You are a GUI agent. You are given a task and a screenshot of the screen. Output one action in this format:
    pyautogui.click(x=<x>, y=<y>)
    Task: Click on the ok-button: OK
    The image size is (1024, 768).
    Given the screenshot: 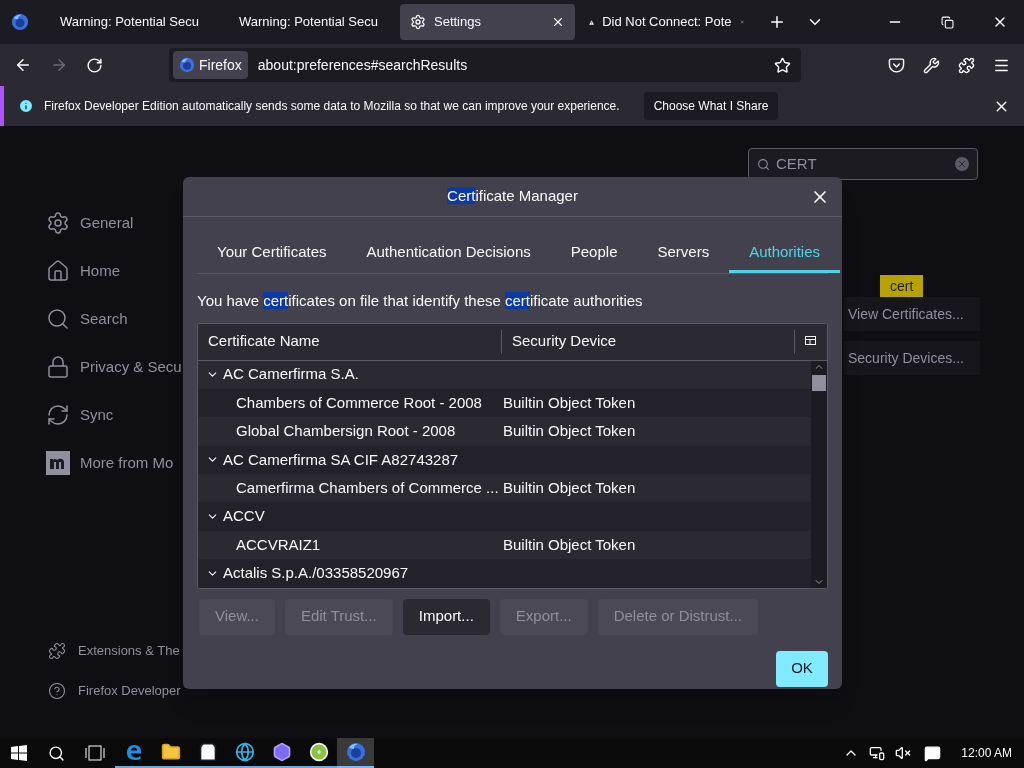 What is the action you would take?
    pyautogui.click(x=802, y=668)
    